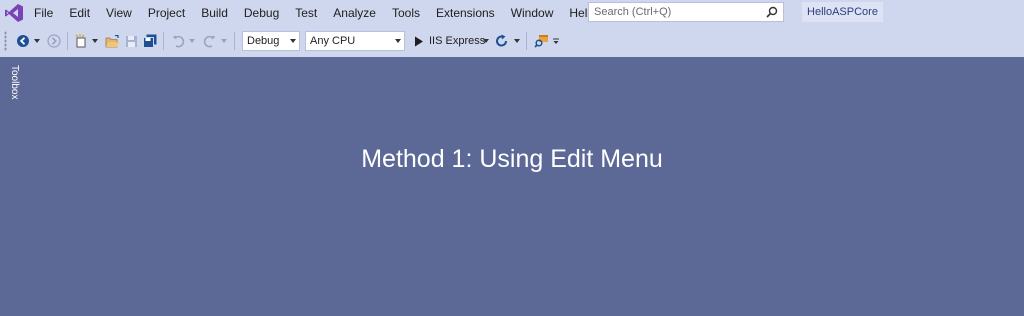  What do you see at coordinates (406, 13) in the screenshot?
I see `menu-tools: Tools` at bounding box center [406, 13].